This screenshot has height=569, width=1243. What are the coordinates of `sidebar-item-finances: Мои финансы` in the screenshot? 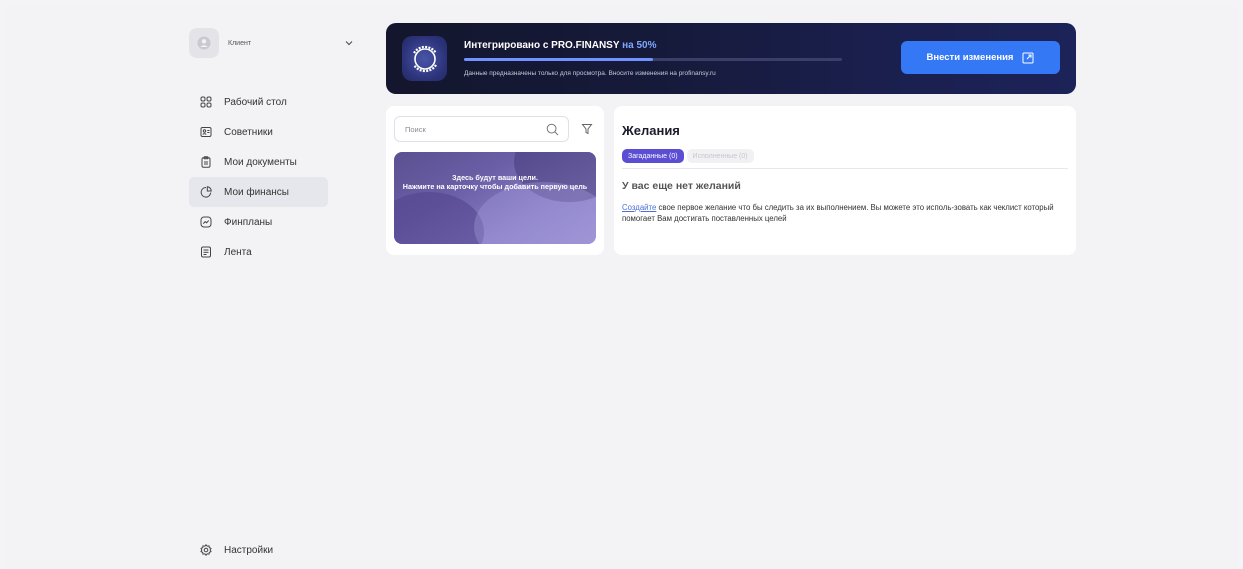 It's located at (258, 192).